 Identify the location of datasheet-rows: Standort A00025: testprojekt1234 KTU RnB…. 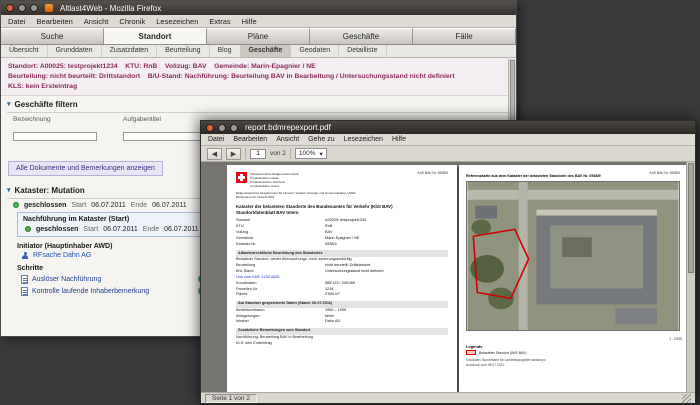
(342, 282).